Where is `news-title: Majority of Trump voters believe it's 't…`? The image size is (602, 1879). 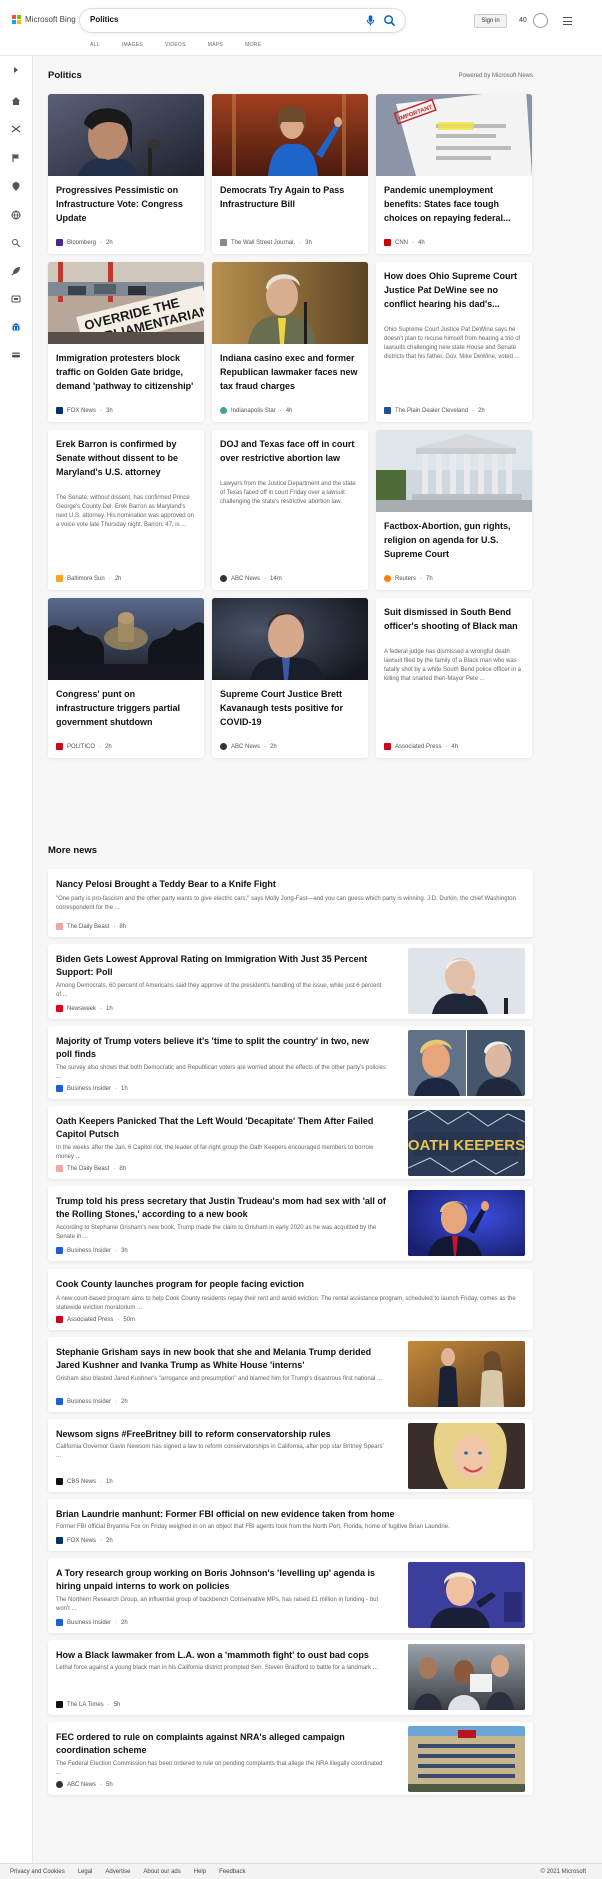 news-title: Majority of Trump voters believe it's 't… is located at coordinates (221, 1048).